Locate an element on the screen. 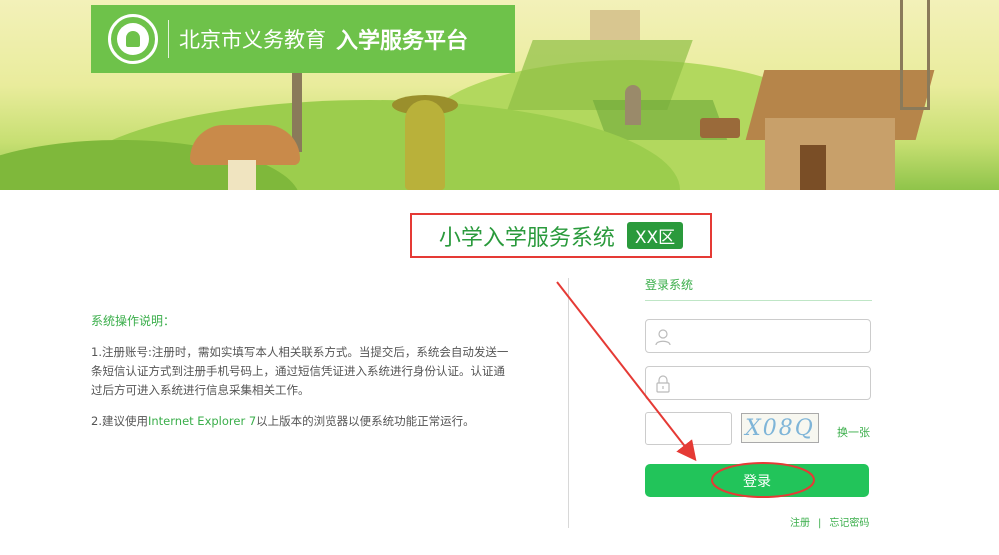  captcha-input is located at coordinates (688, 428).